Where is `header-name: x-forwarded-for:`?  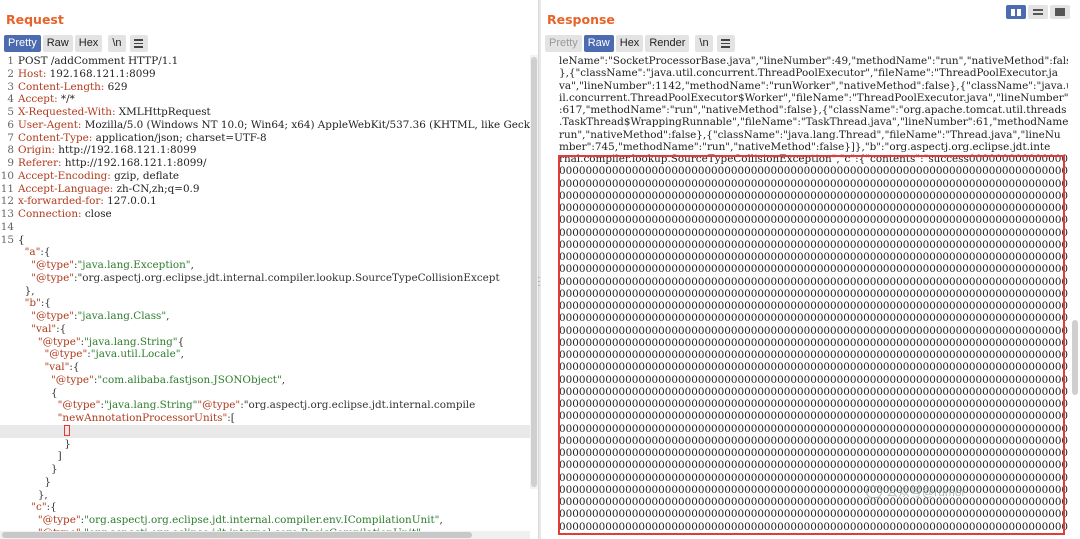 header-name: x-forwarded-for: is located at coordinates (61, 201).